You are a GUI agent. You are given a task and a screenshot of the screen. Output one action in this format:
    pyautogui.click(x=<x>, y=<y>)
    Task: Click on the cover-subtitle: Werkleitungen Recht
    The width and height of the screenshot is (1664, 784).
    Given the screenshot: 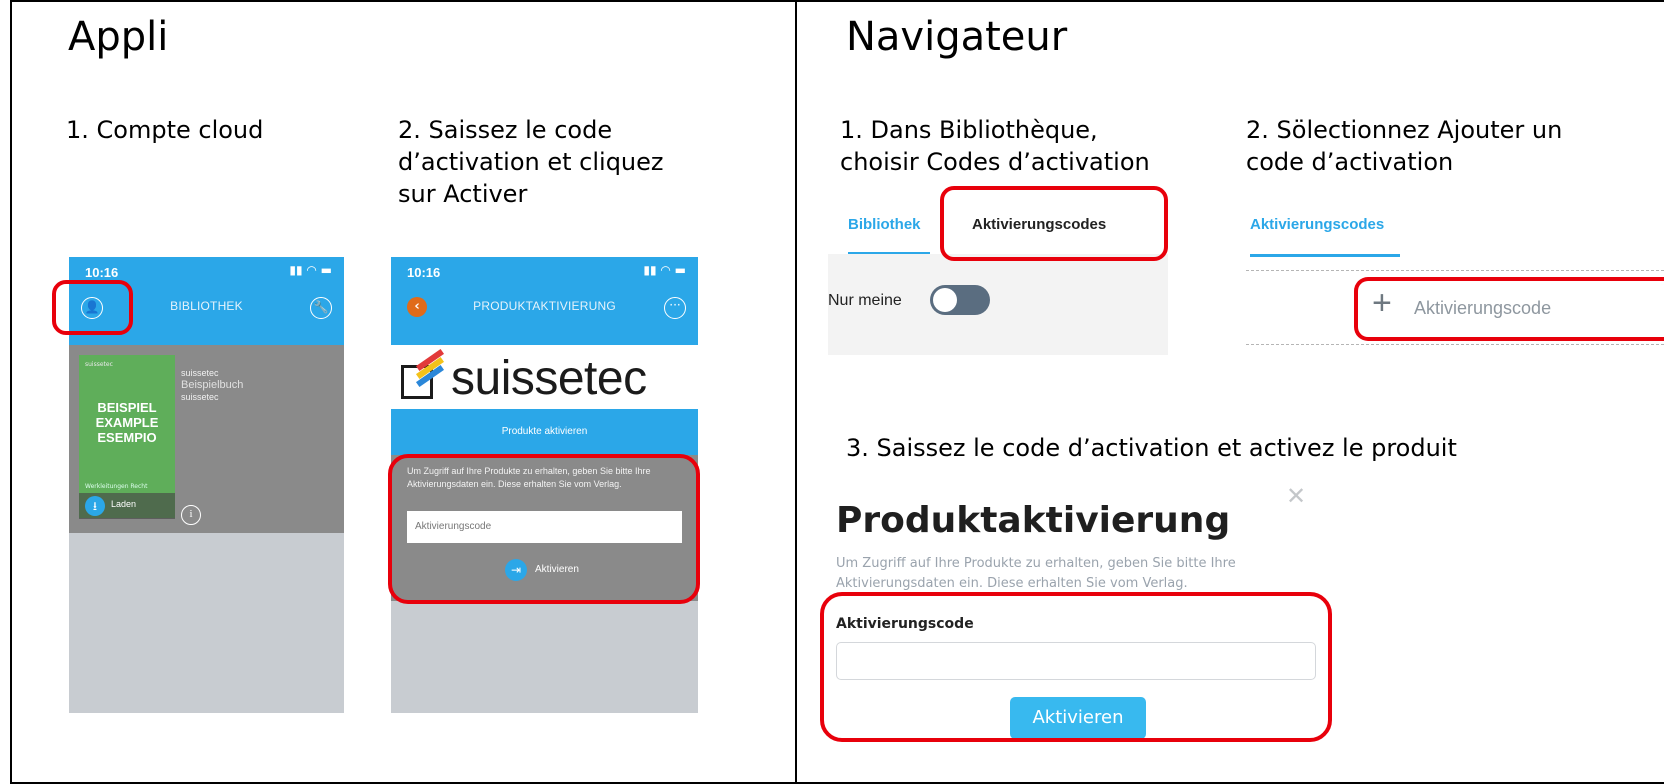 What is the action you would take?
    pyautogui.click(x=116, y=486)
    